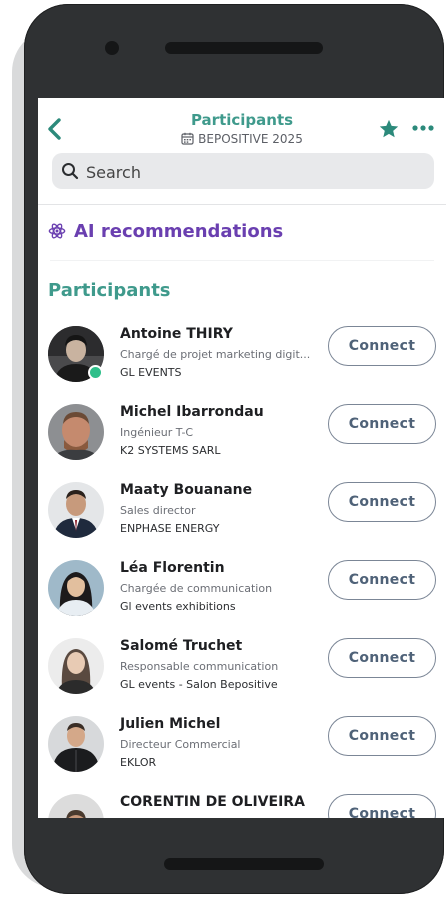  I want to click on participant-name: Julien Michel, so click(170, 724).